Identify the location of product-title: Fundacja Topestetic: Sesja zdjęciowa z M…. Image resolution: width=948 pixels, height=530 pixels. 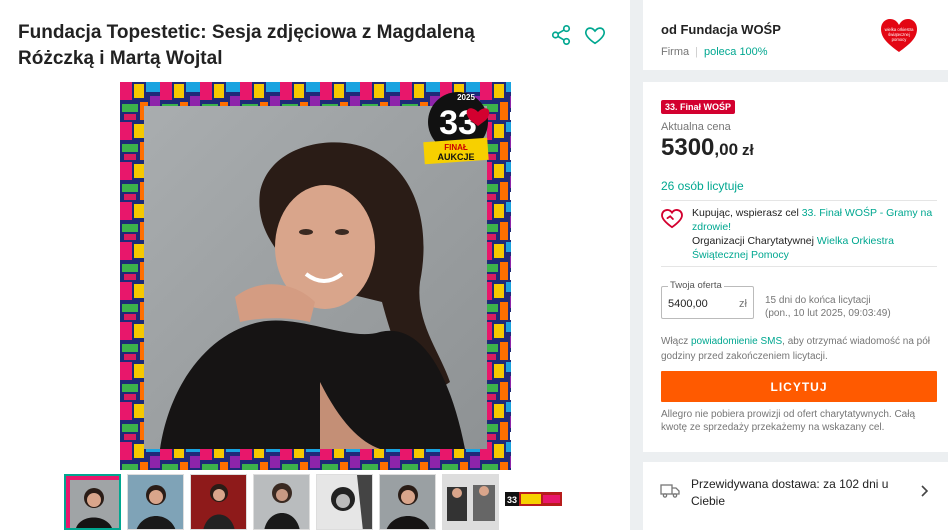
(246, 45).